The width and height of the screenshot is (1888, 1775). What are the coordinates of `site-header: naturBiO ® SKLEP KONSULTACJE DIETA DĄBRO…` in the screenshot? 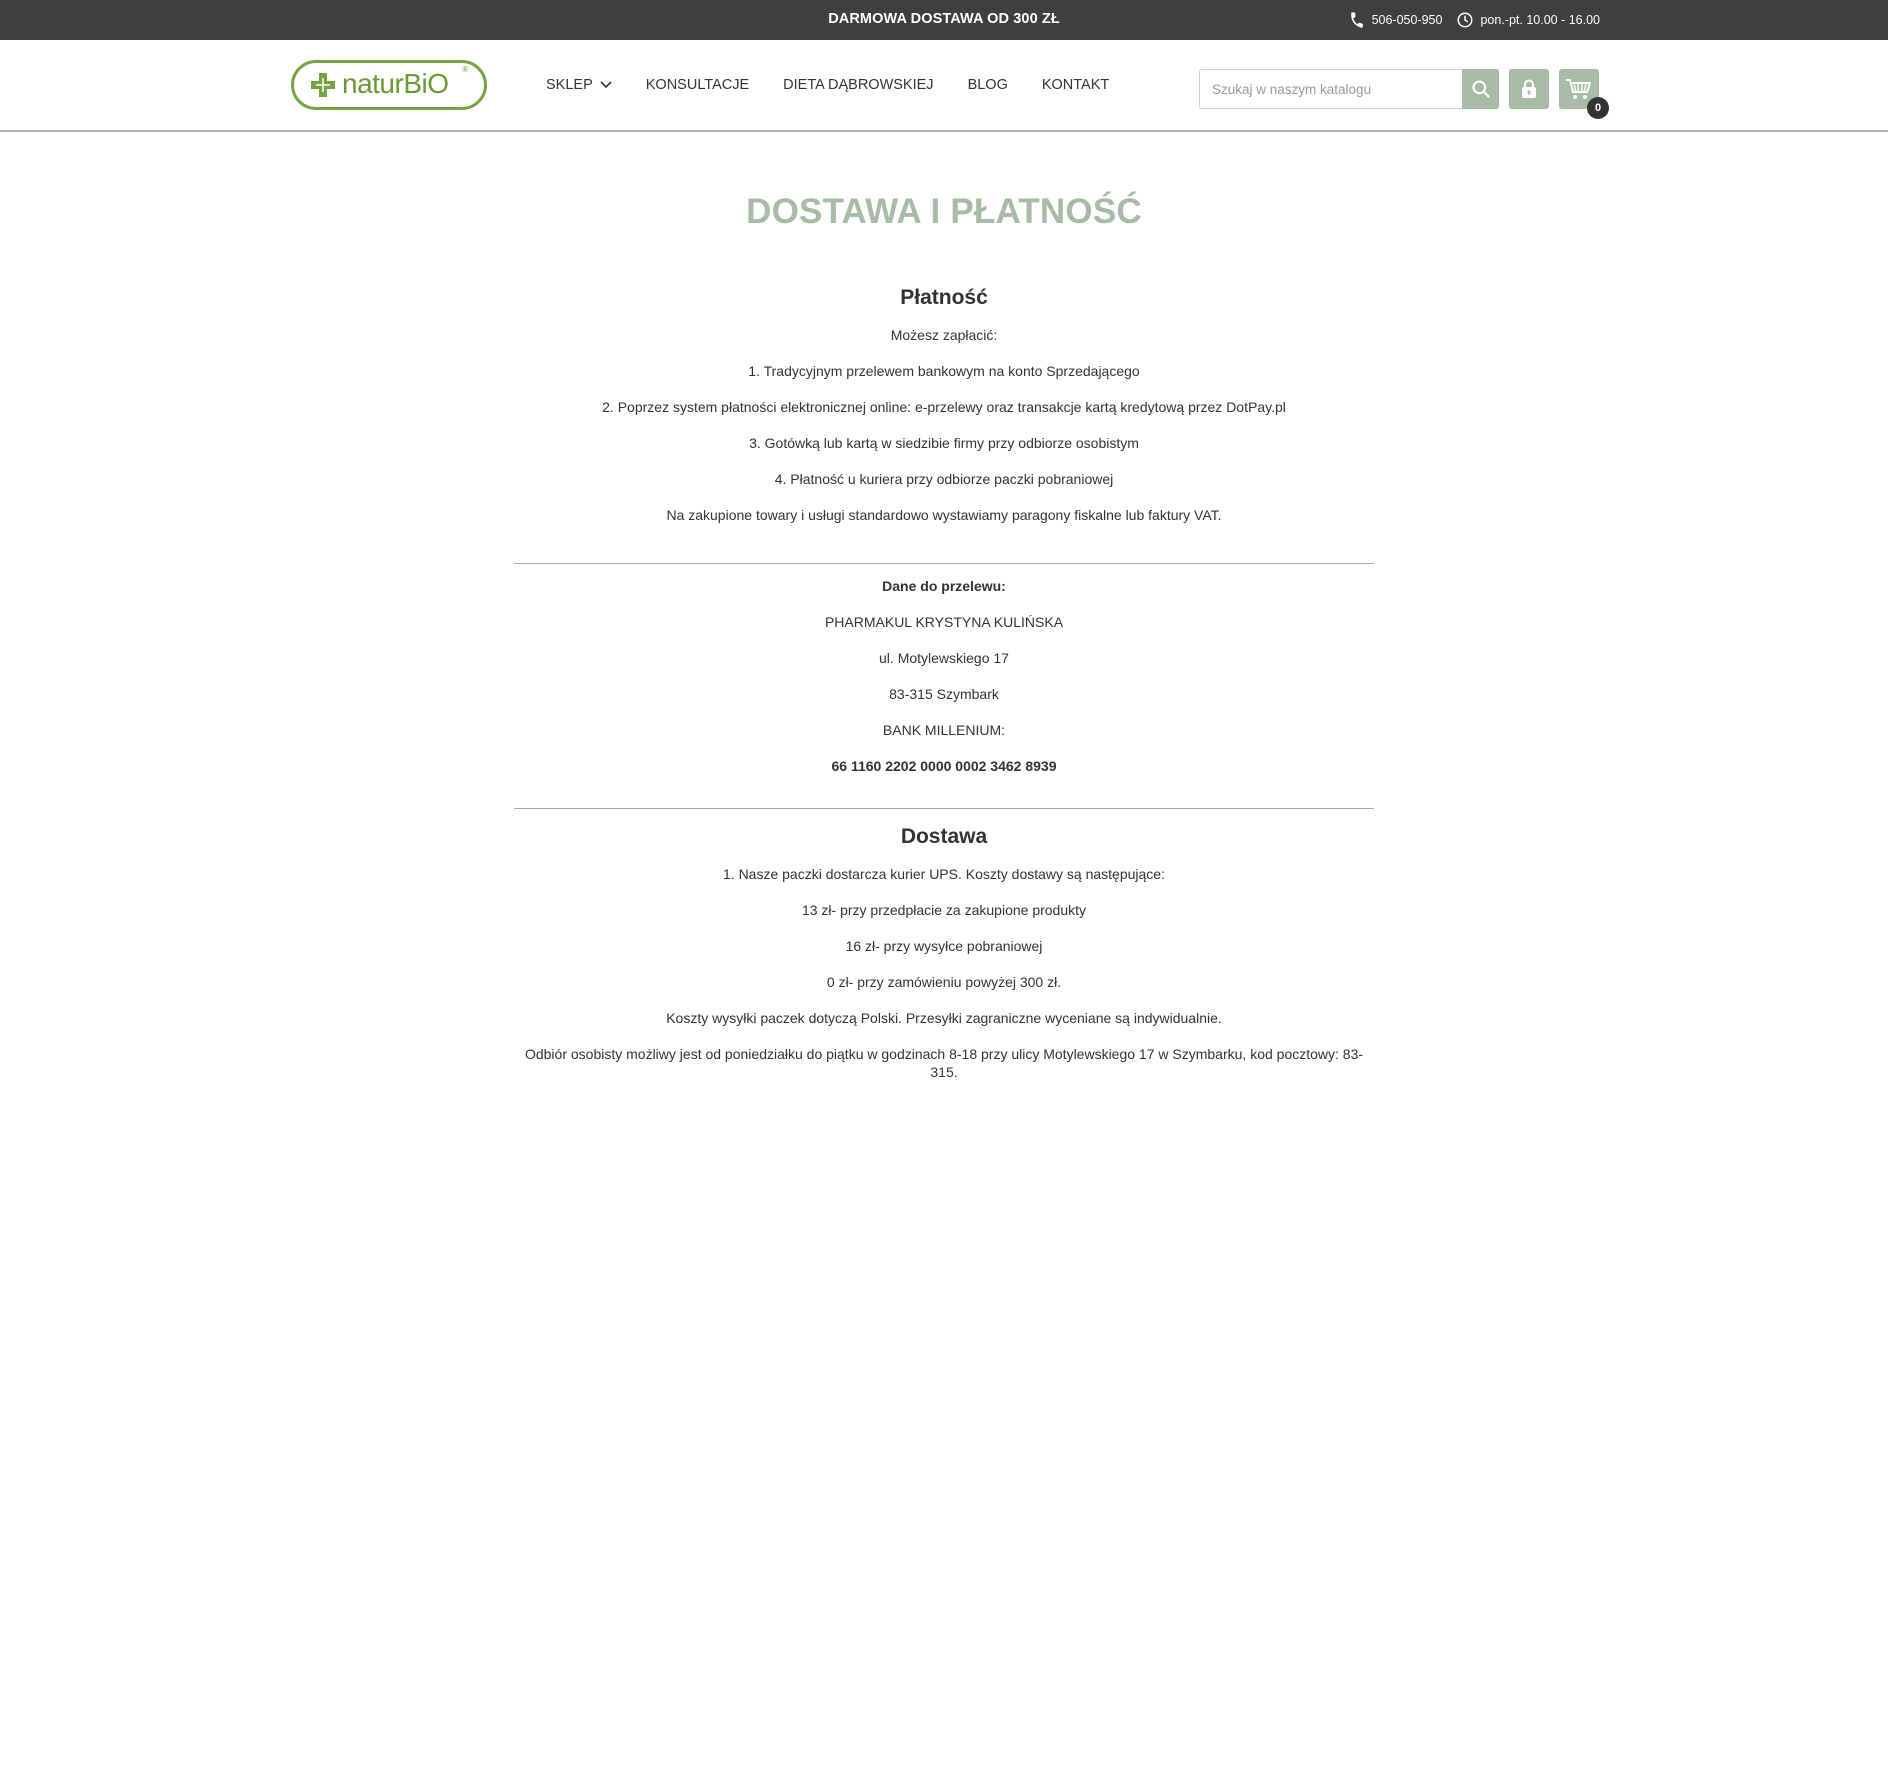 It's located at (944, 86).